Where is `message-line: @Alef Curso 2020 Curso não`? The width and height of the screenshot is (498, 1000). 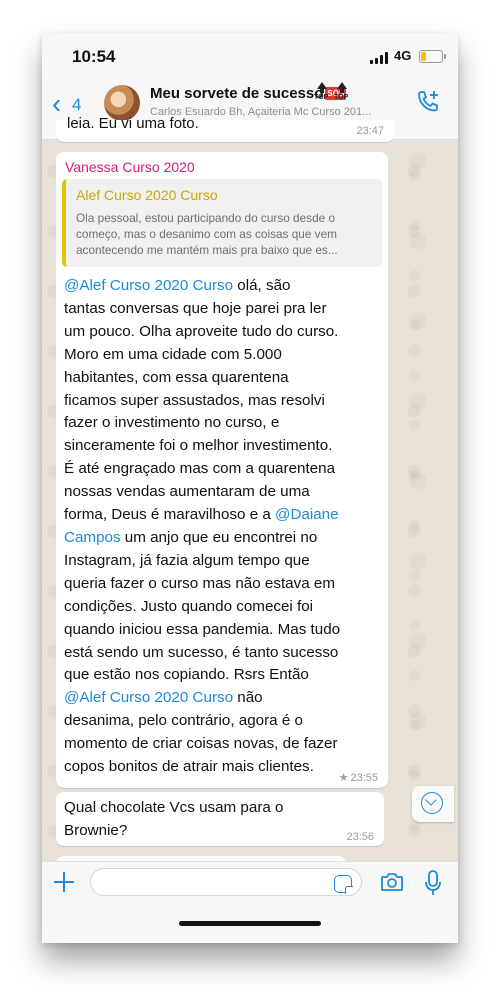
message-line: @Alef Curso 2020 Curso não is located at coordinates (225, 698).